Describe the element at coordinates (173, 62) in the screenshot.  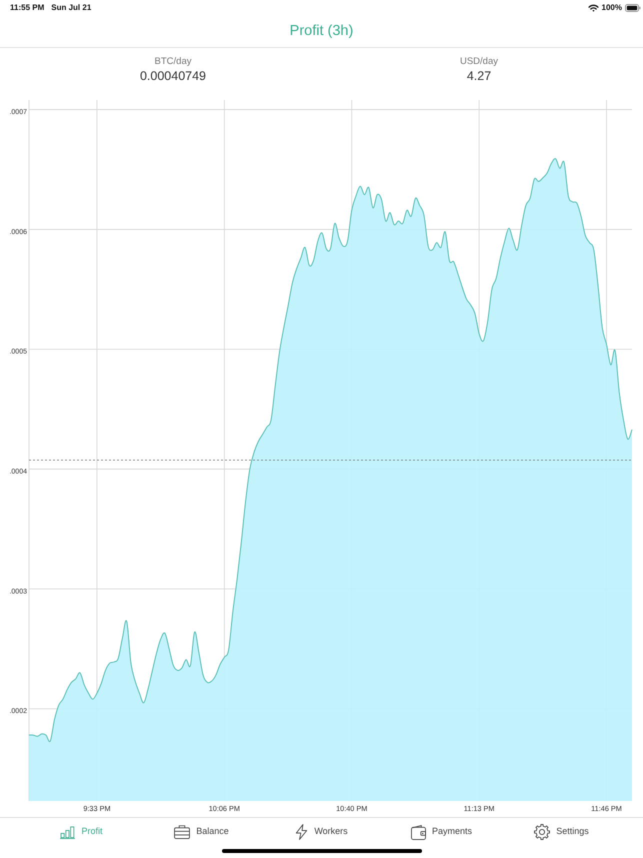
I see `stat-label: BTC/day` at that location.